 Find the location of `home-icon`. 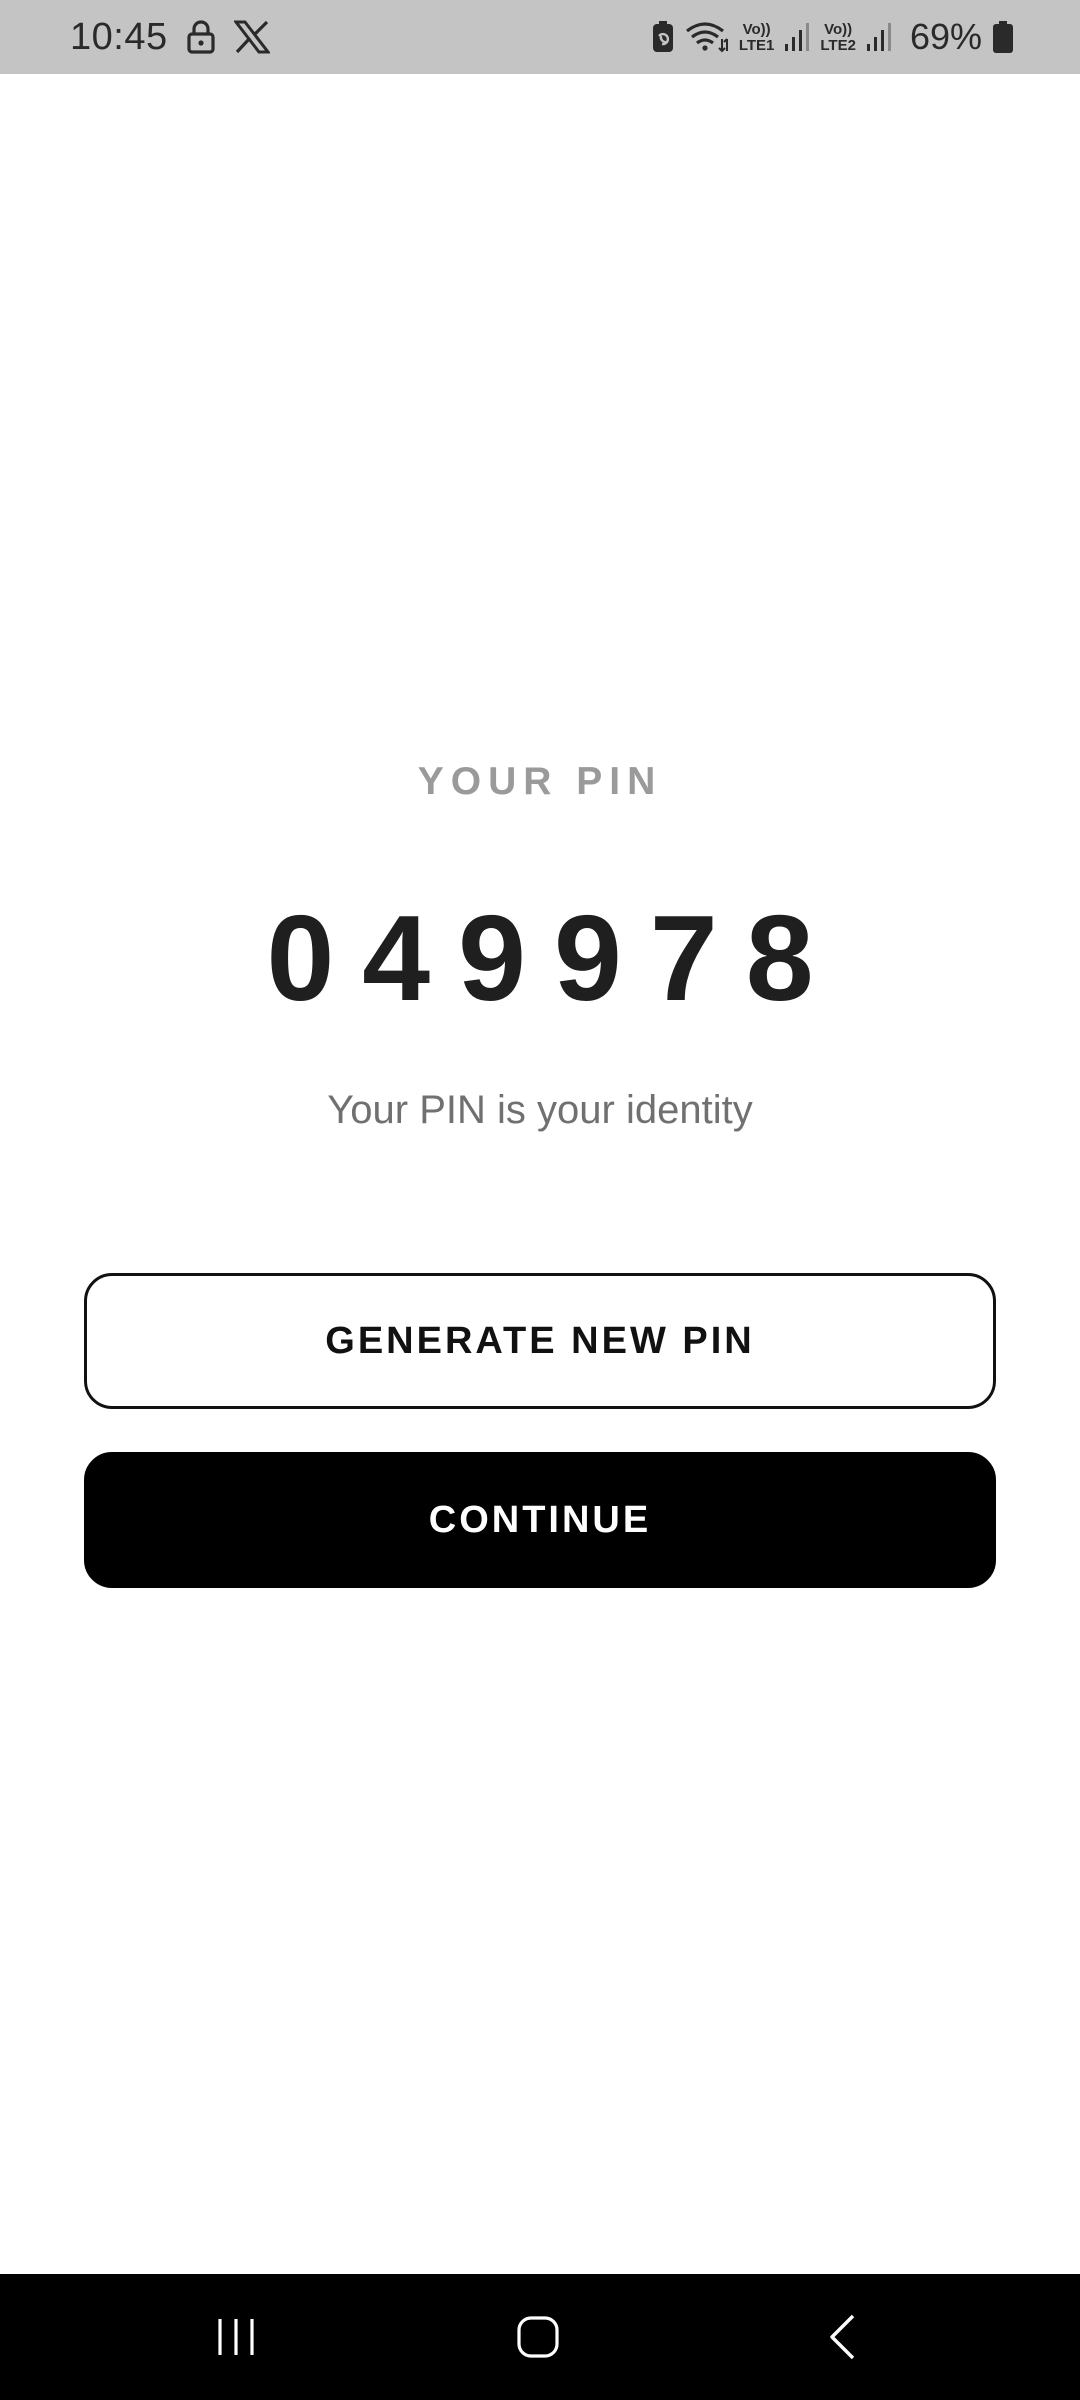

home-icon is located at coordinates (538, 2337).